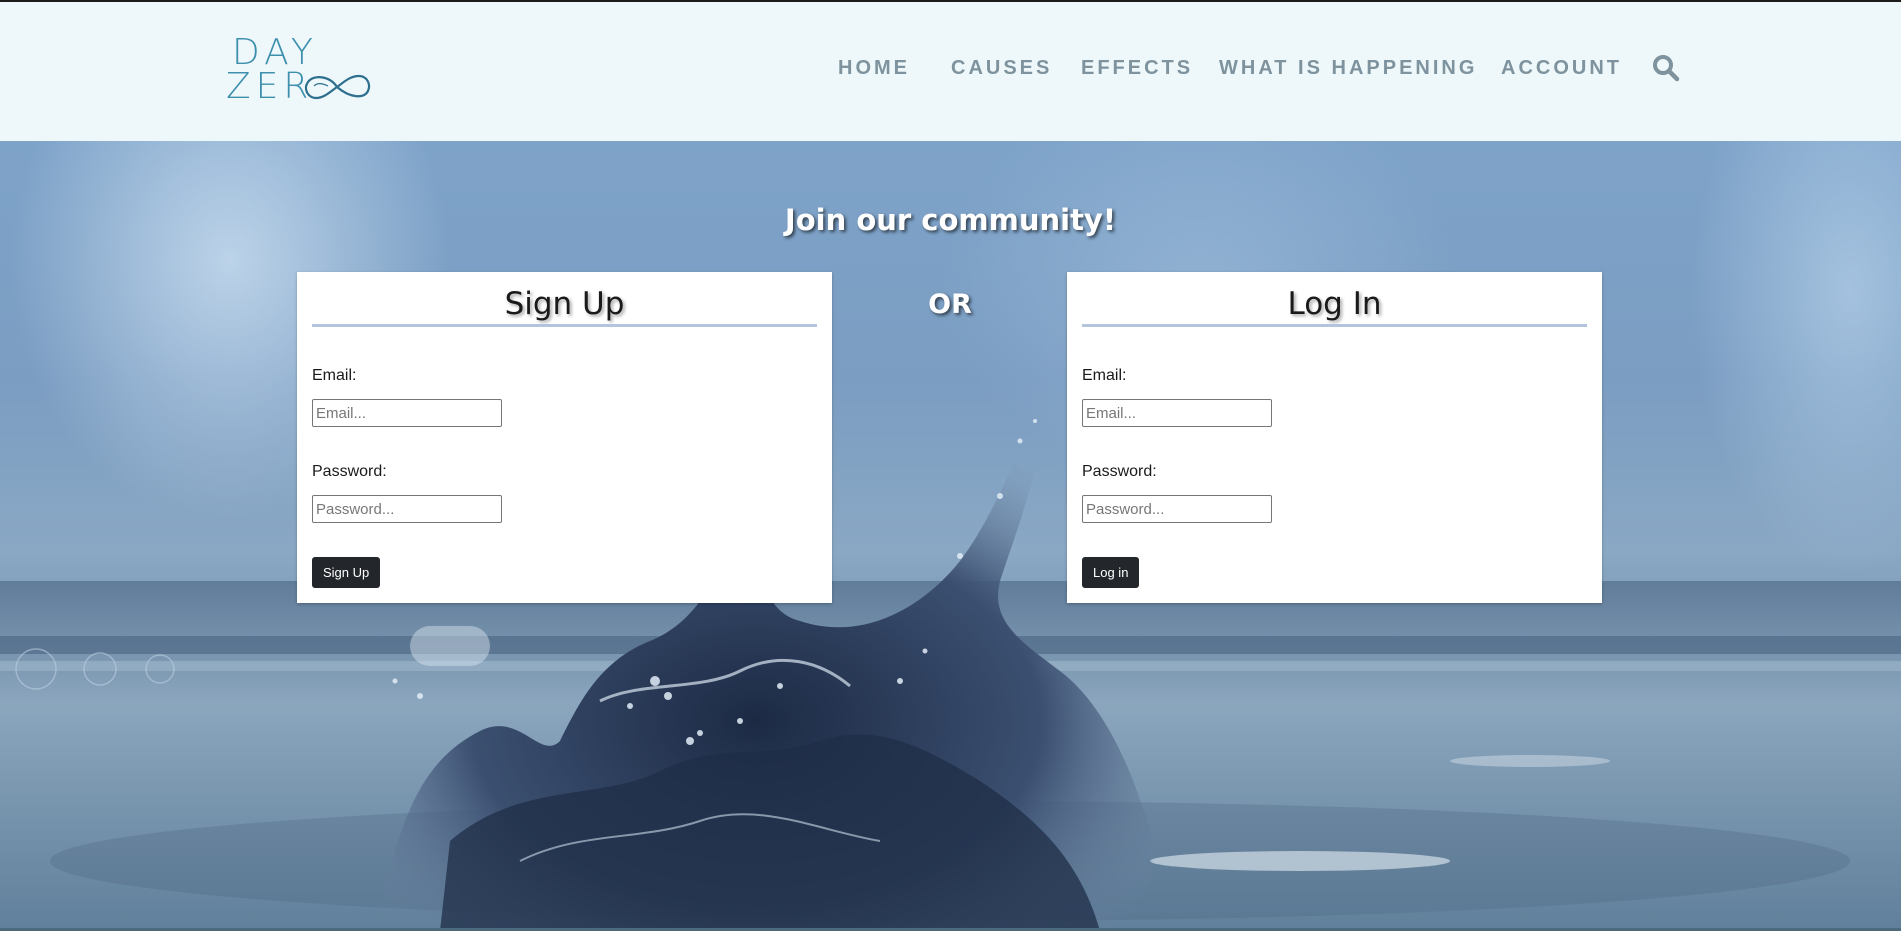  What do you see at coordinates (1334, 325) in the screenshot?
I see `login-title-rule` at bounding box center [1334, 325].